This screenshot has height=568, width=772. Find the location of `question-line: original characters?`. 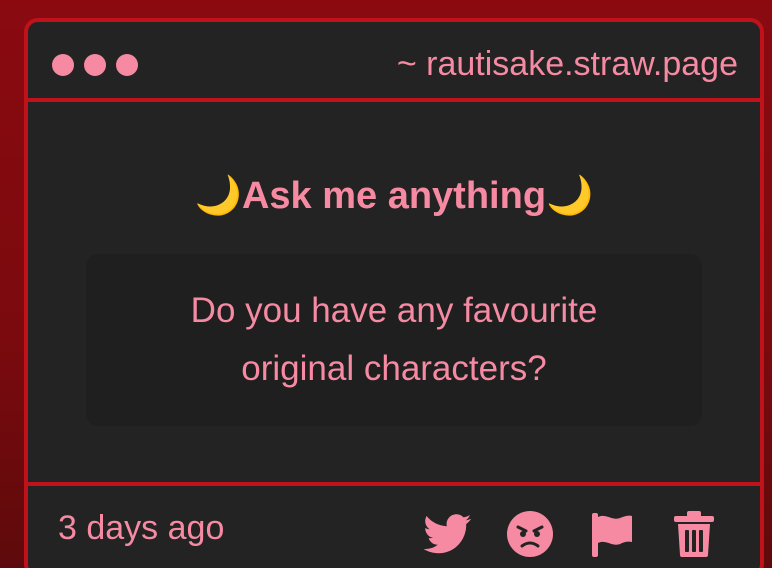

question-line: original characters? is located at coordinates (394, 368).